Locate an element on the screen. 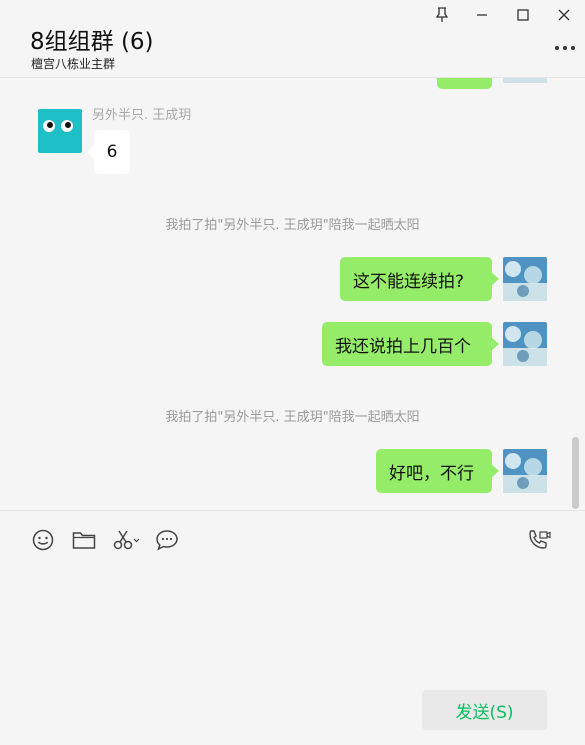  message-bubble-sent: 好吧，不行 is located at coordinates (437, 471).